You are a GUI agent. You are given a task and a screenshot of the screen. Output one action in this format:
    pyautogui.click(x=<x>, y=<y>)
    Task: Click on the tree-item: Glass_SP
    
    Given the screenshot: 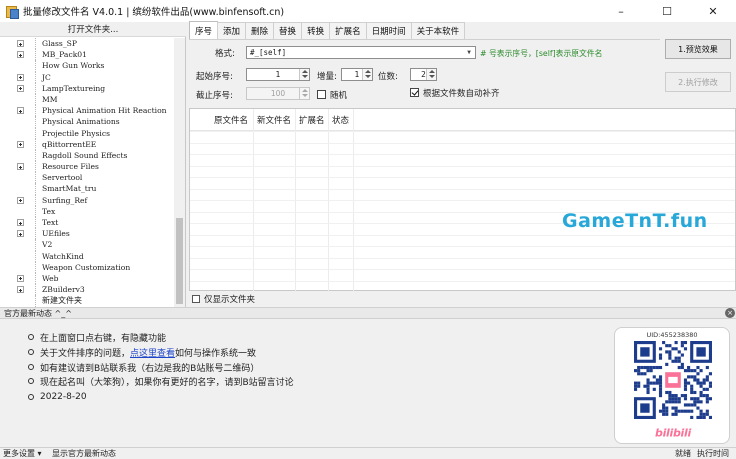 What is the action you would take?
    pyautogui.click(x=87, y=44)
    